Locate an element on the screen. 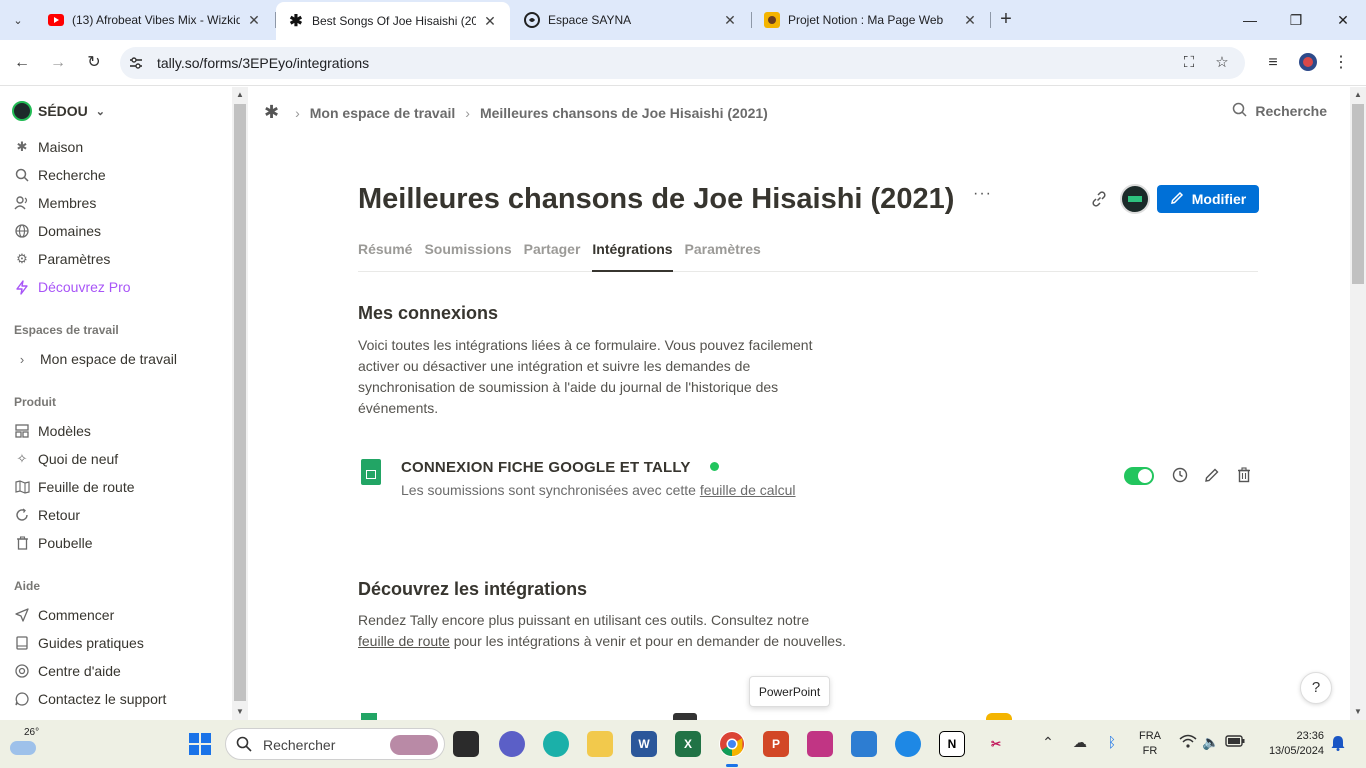  sidebar-item-membres: Membres is located at coordinates (55, 203).